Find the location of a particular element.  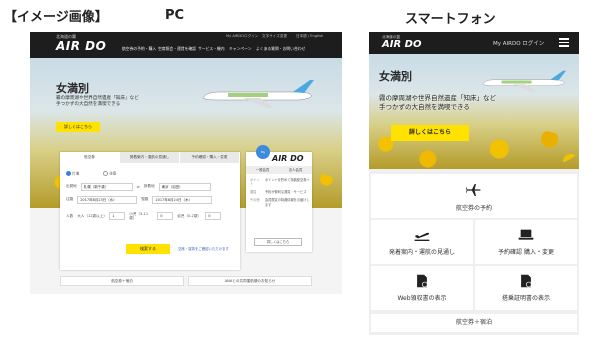

sp-menu-book-ticket: 航空券の予約 is located at coordinates (474, 196).